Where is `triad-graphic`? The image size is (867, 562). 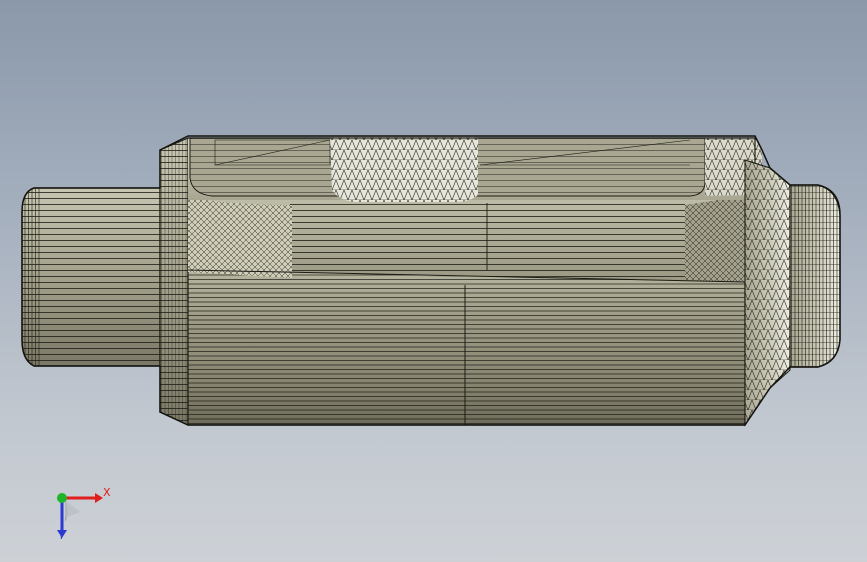
triad-graphic is located at coordinates (80, 515).